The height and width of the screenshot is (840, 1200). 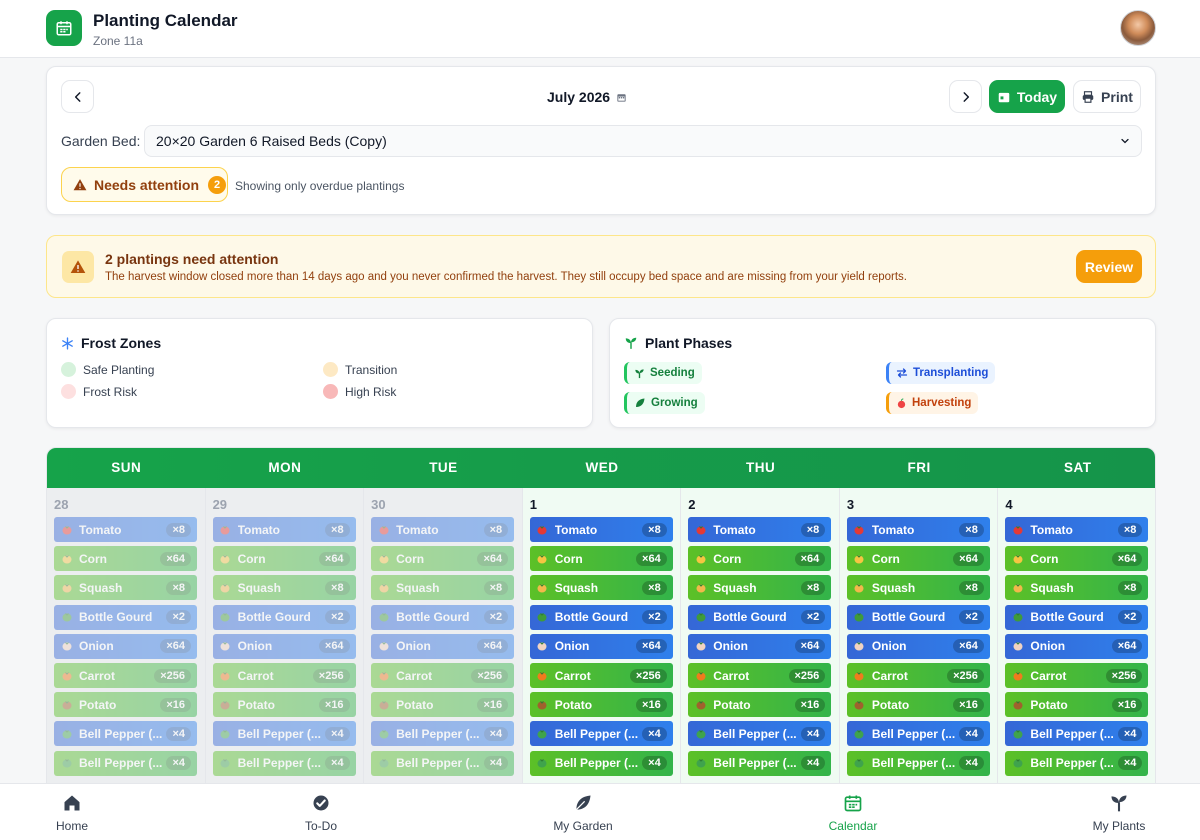 What do you see at coordinates (321, 812) in the screenshot?
I see `nav-todo: To-Do` at bounding box center [321, 812].